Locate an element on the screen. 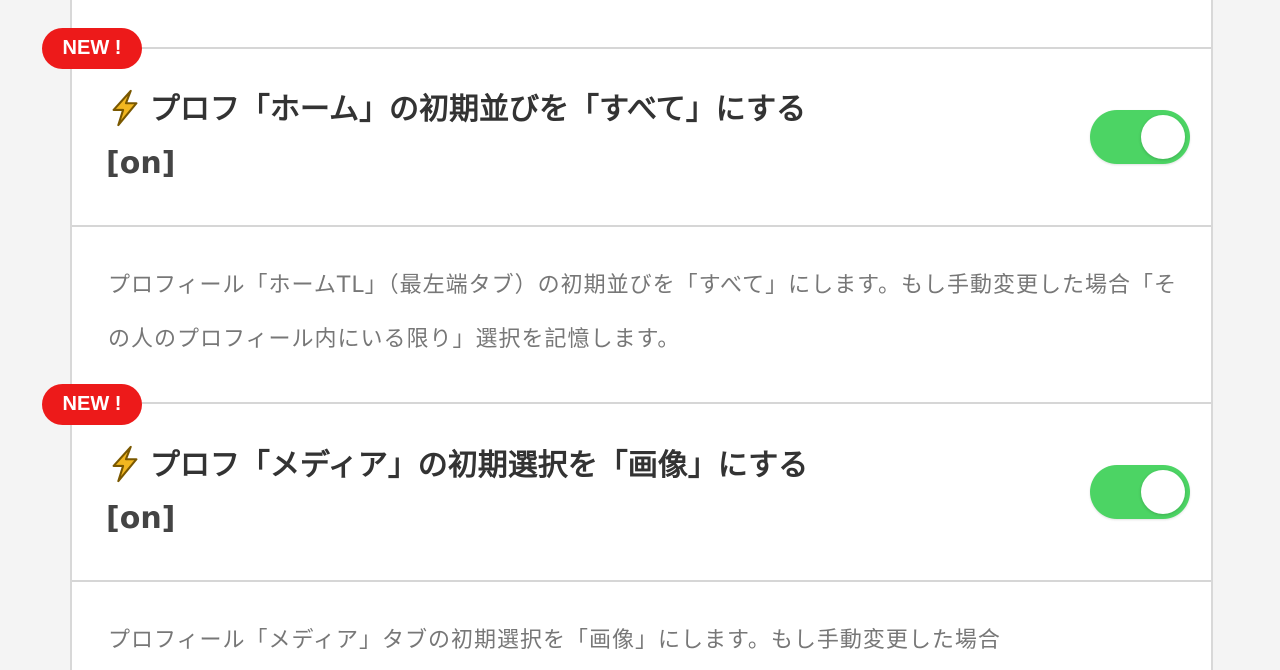  setting-title: プロフ「ホーム」の初期並びを「すべて」にする is located at coordinates (566, 109).